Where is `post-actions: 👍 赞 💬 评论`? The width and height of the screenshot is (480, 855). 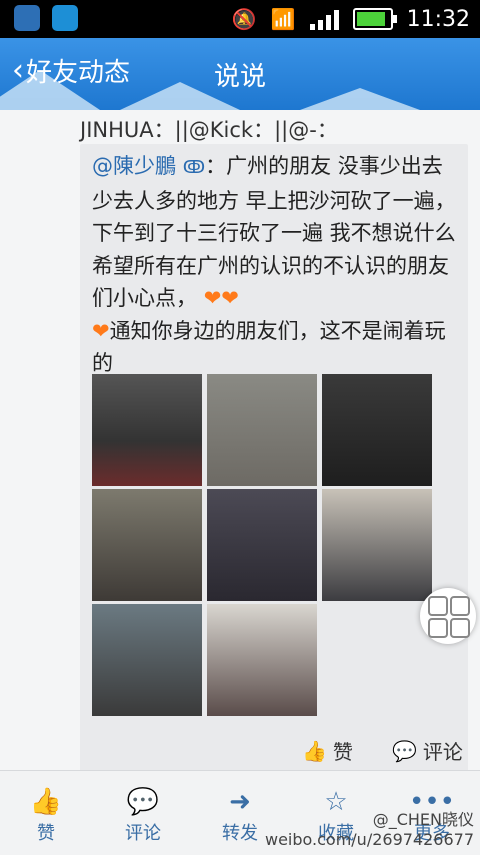 post-actions: 👍 赞 💬 评论 is located at coordinates (240, 750).